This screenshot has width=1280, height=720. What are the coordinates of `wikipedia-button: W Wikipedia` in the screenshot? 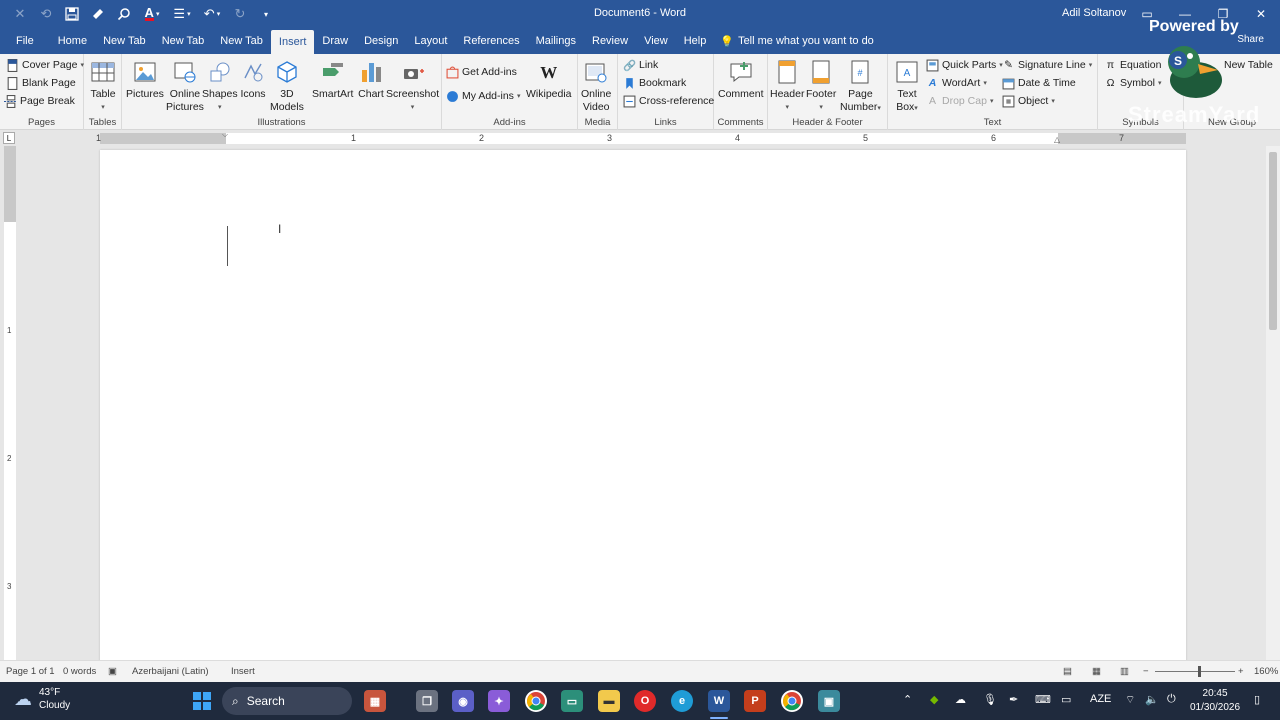 It's located at (549, 78).